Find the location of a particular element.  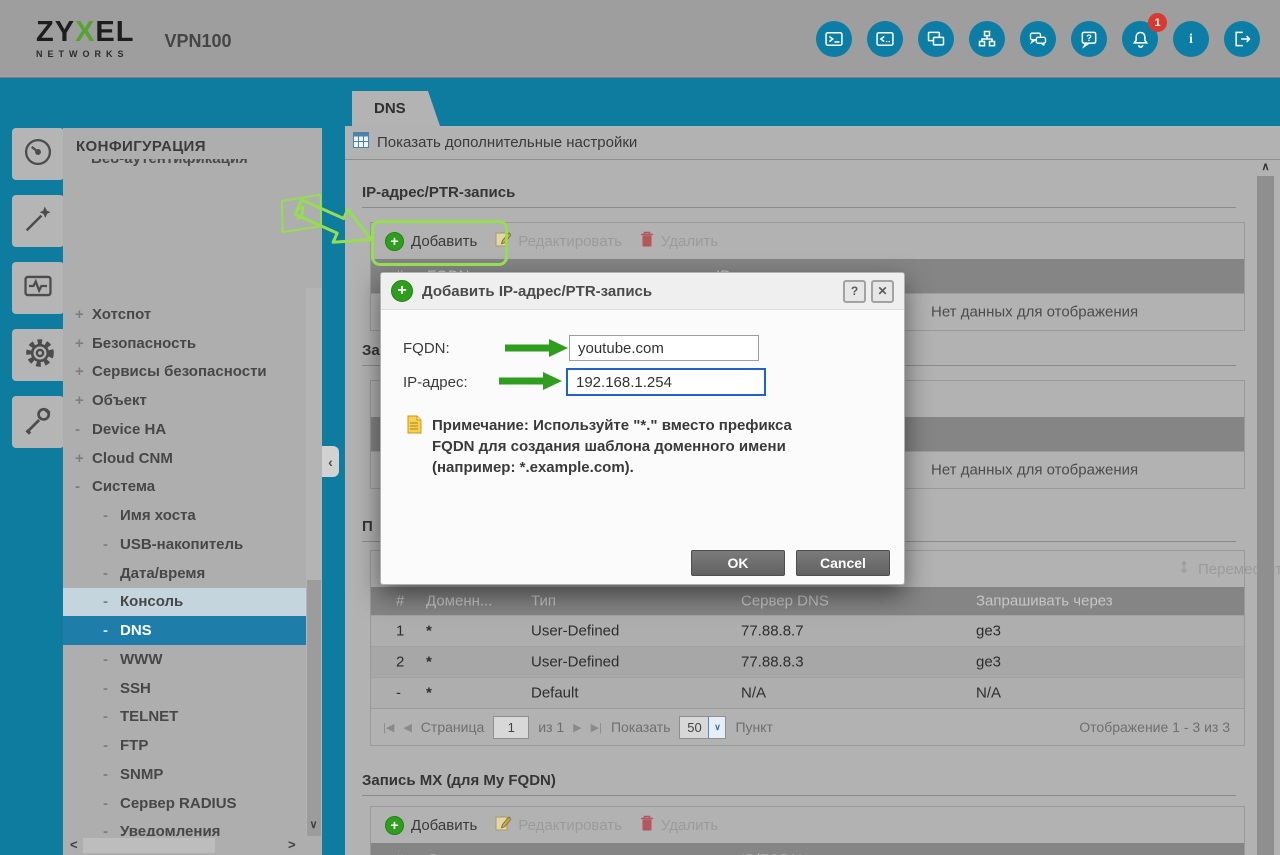

advanced-settings-label: Показать дополнительные настройки is located at coordinates (507, 142).